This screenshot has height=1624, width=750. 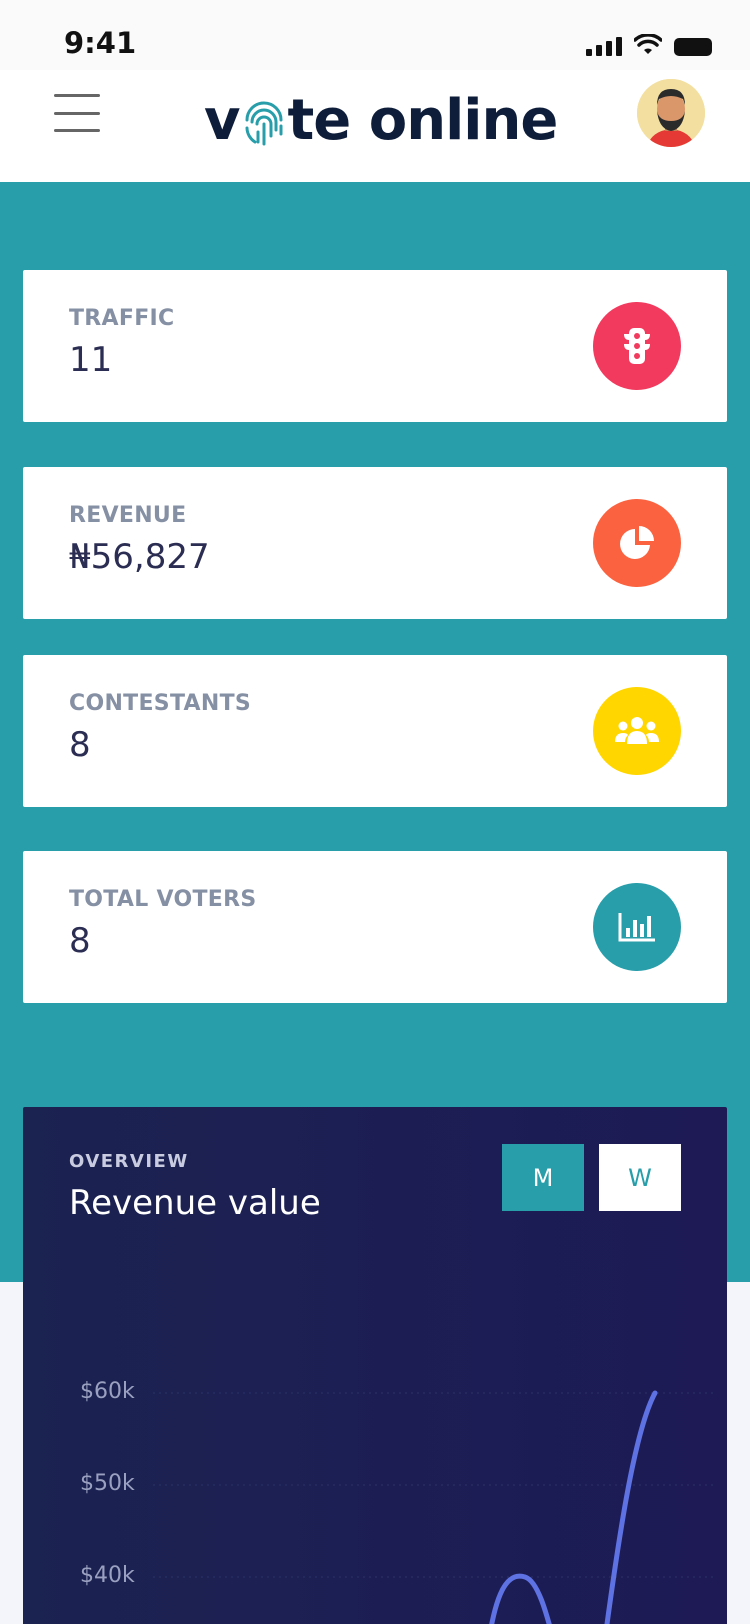 What do you see at coordinates (128, 515) in the screenshot?
I see `card-label: REVENUE` at bounding box center [128, 515].